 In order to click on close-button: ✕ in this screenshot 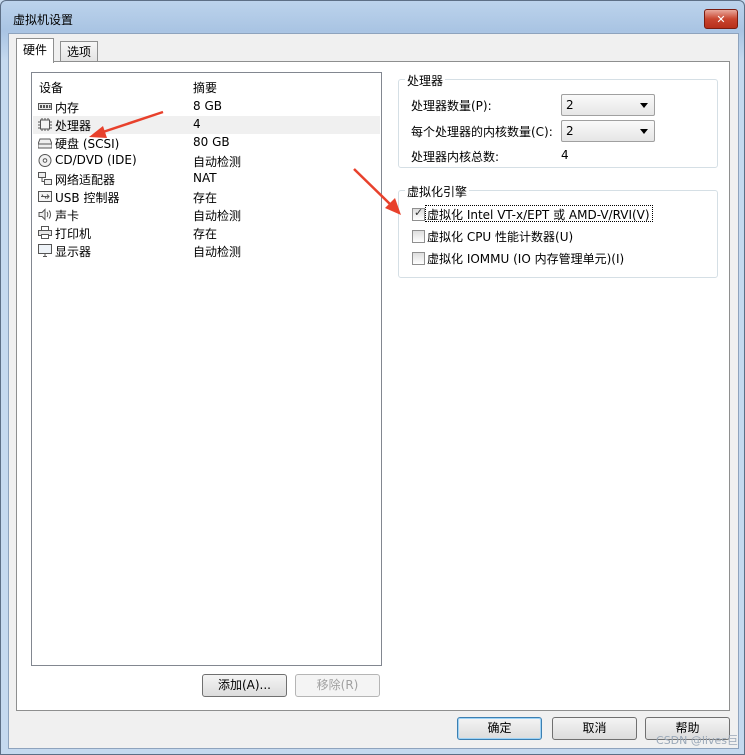, I will do `click(721, 19)`.